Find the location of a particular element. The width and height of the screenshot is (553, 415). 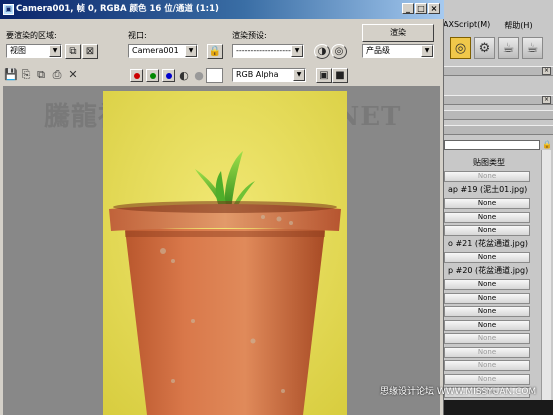

viewport-dropdown: Camera001 ▼ is located at coordinates (163, 51).